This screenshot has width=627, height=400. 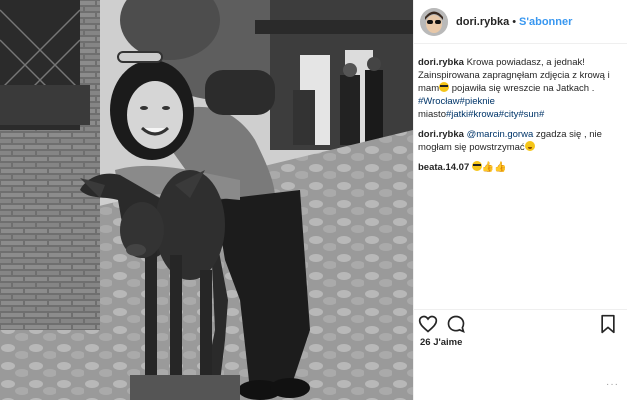 What do you see at coordinates (509, 114) in the screenshot?
I see `hashtag-city: #city` at bounding box center [509, 114].